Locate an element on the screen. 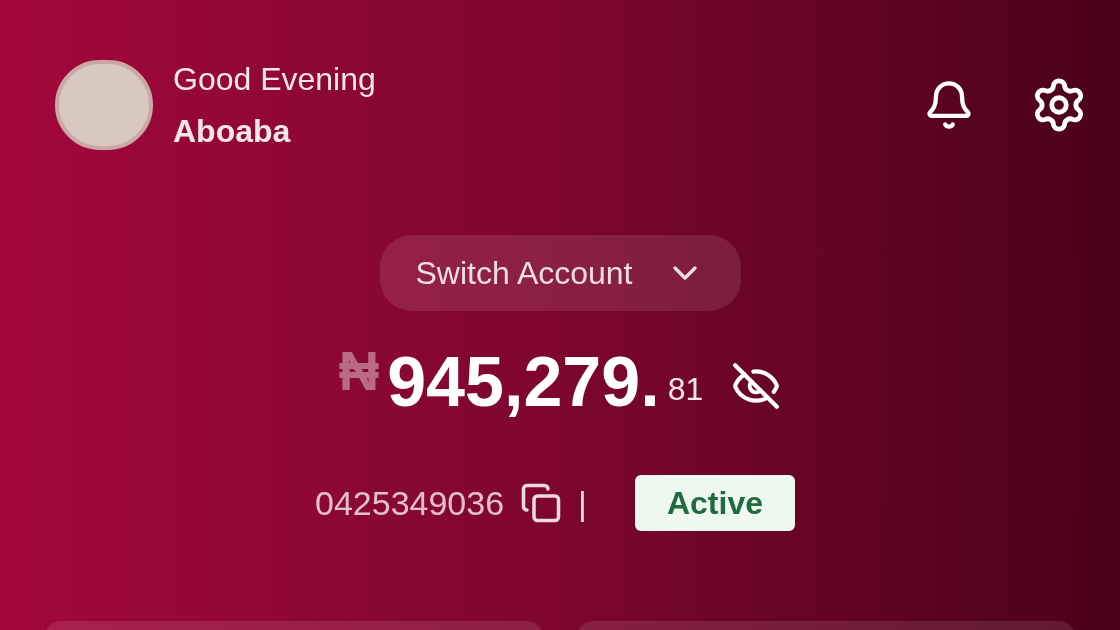  user-name: Aboaba is located at coordinates (232, 131).